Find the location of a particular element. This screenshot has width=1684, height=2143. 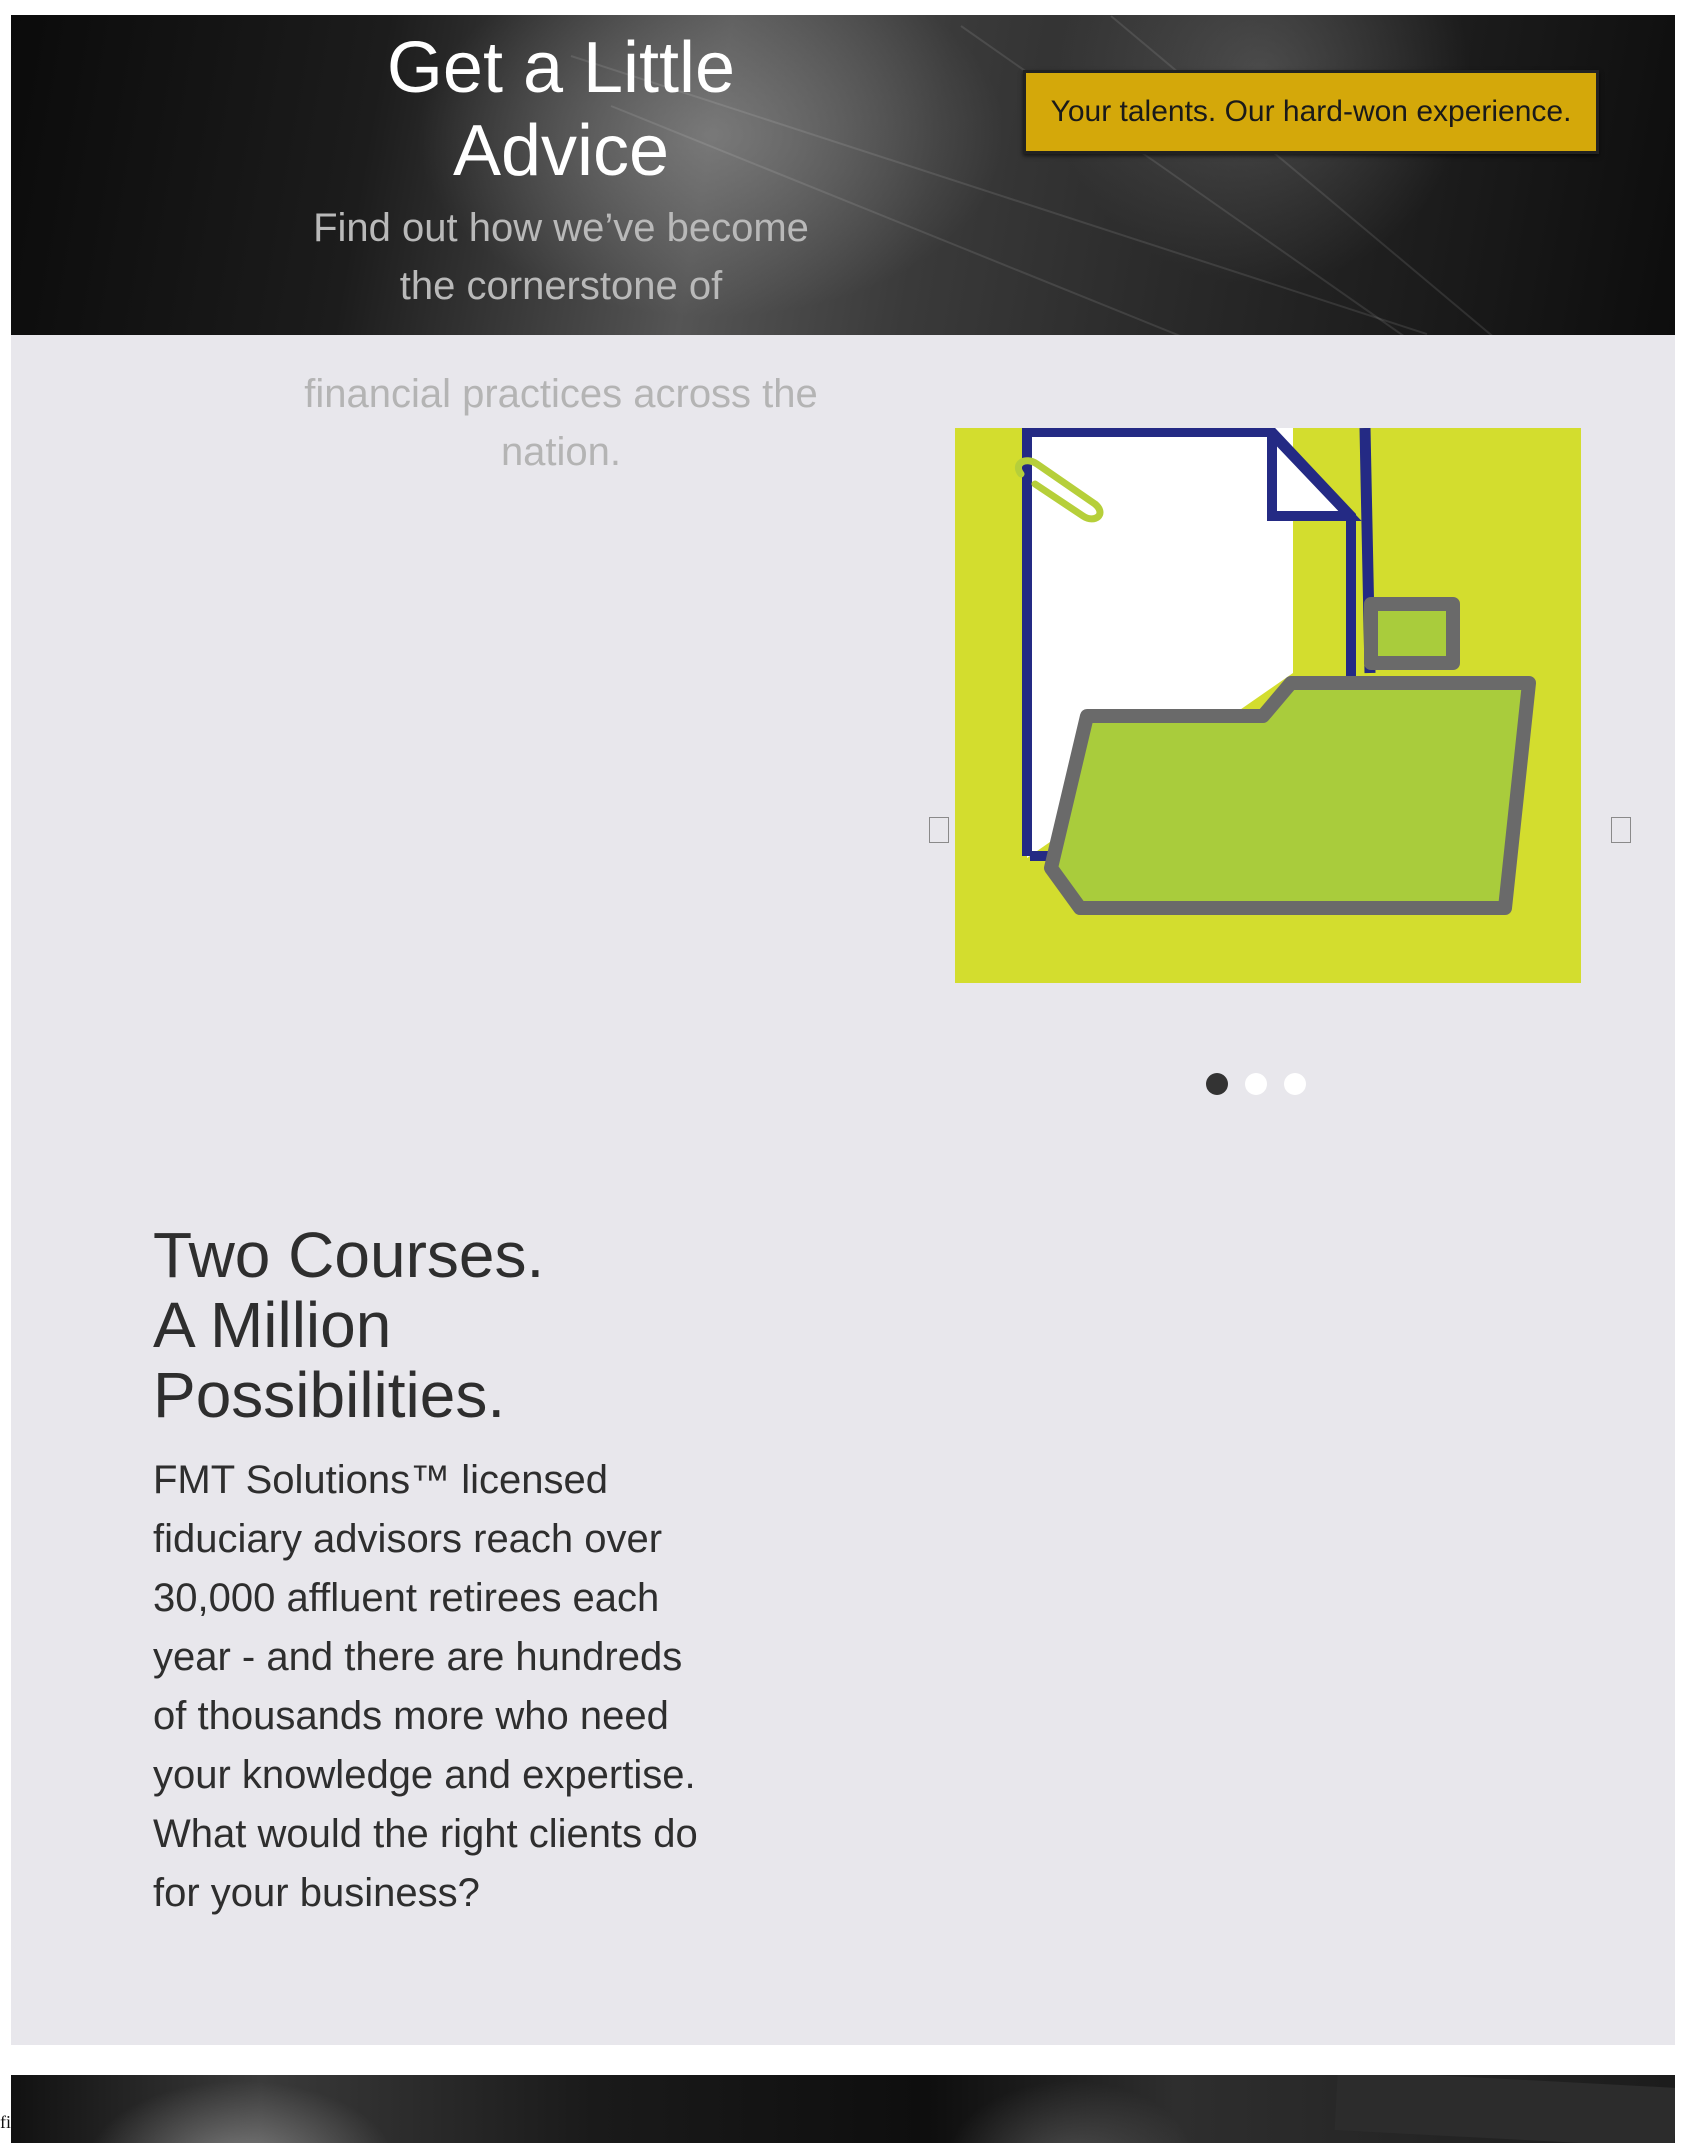

cta-button: Your talents. Our hard-won experience. is located at coordinates (1311, 112).